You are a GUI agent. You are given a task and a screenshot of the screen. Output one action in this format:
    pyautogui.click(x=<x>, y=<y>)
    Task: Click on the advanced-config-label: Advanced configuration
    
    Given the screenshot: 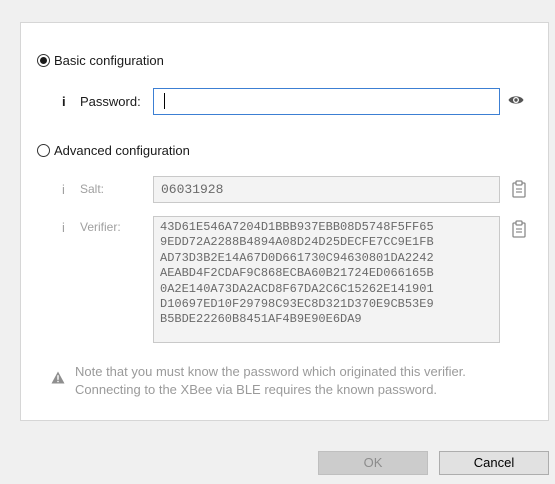 What is the action you would take?
    pyautogui.click(x=122, y=150)
    